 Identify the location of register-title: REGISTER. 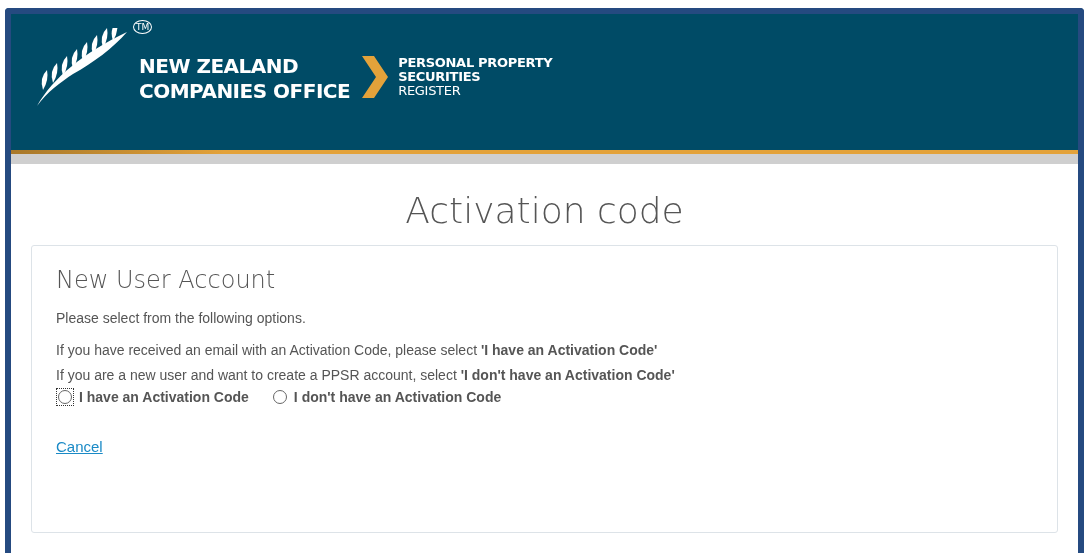
(430, 91).